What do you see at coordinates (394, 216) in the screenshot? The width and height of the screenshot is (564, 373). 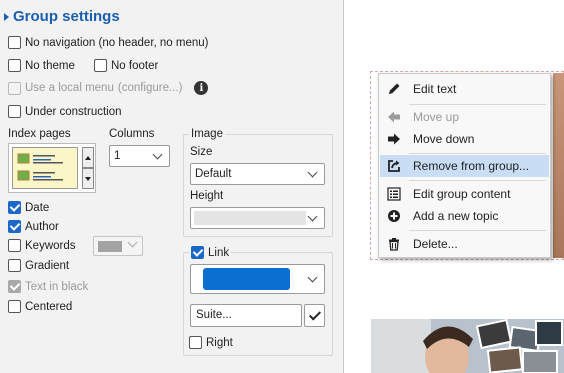 I see `plus-circle-icon` at bounding box center [394, 216].